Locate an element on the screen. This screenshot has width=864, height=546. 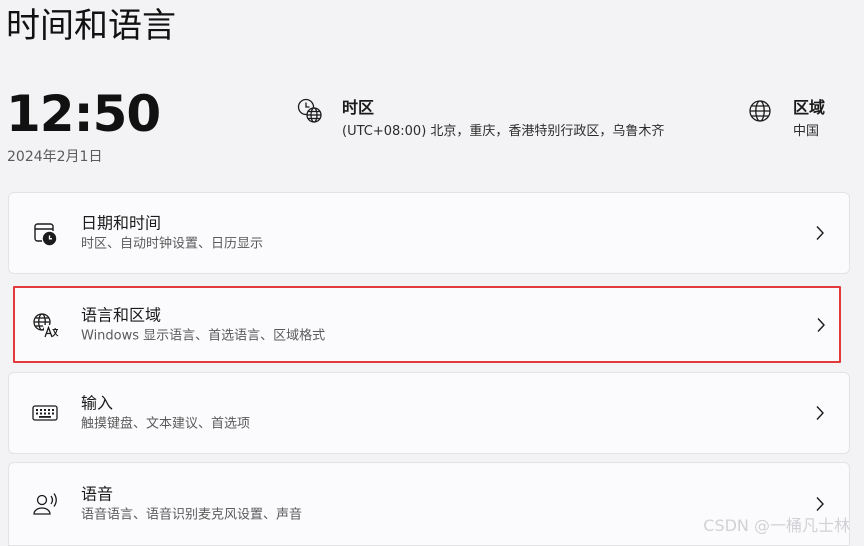
card-subtitle: 触摸键盘、文本建议、首选项 is located at coordinates (166, 424).